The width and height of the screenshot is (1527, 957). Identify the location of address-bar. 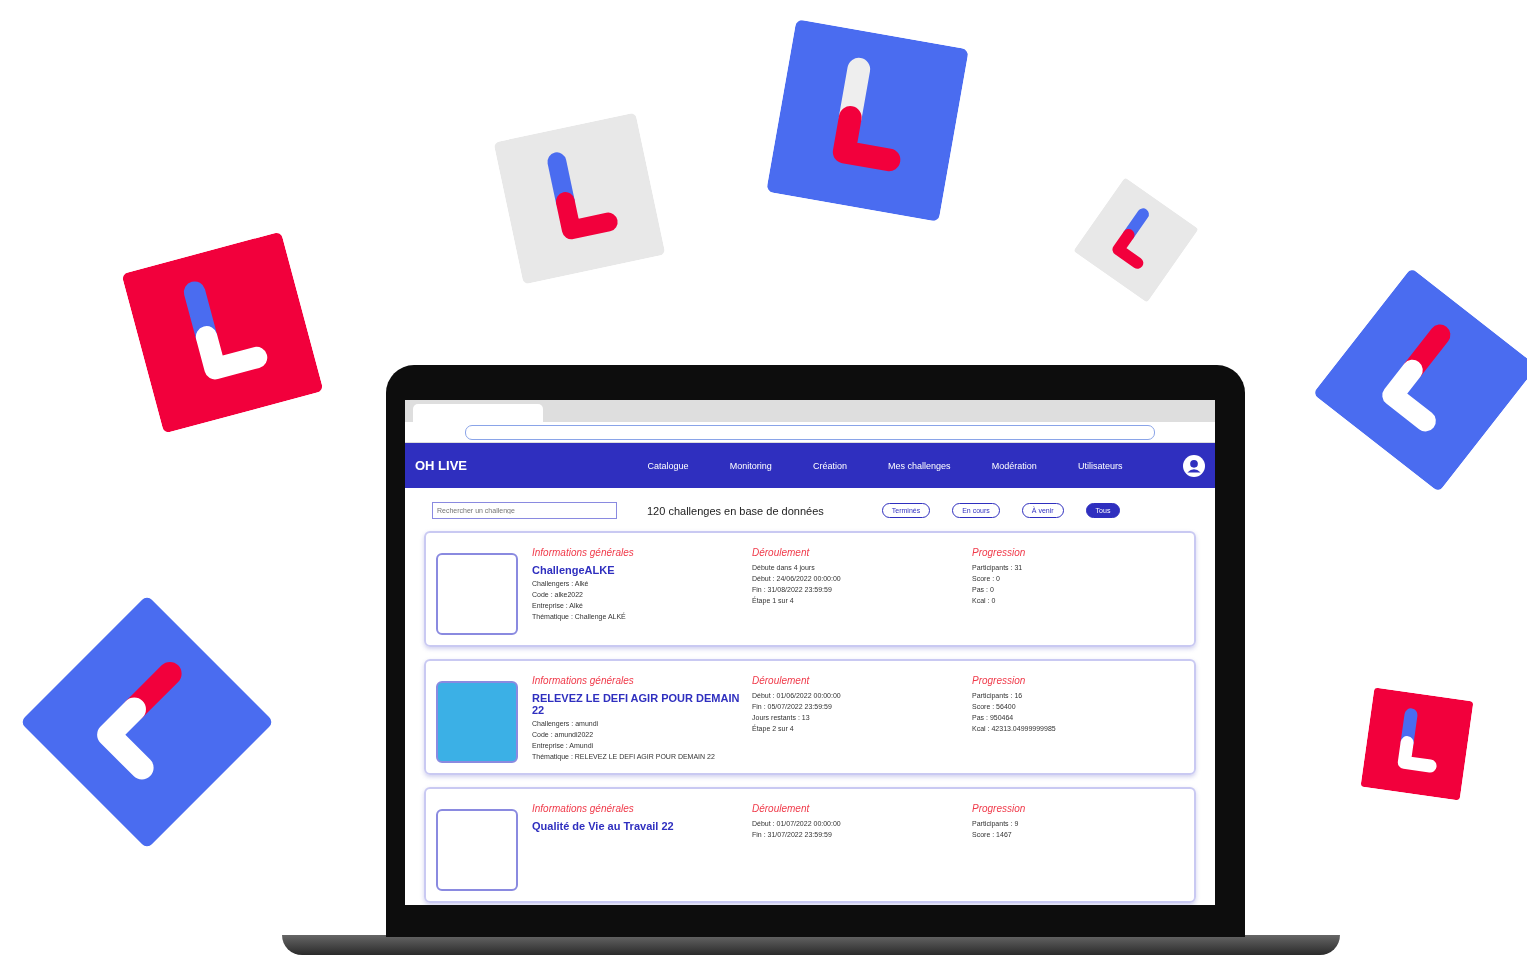
(810, 432).